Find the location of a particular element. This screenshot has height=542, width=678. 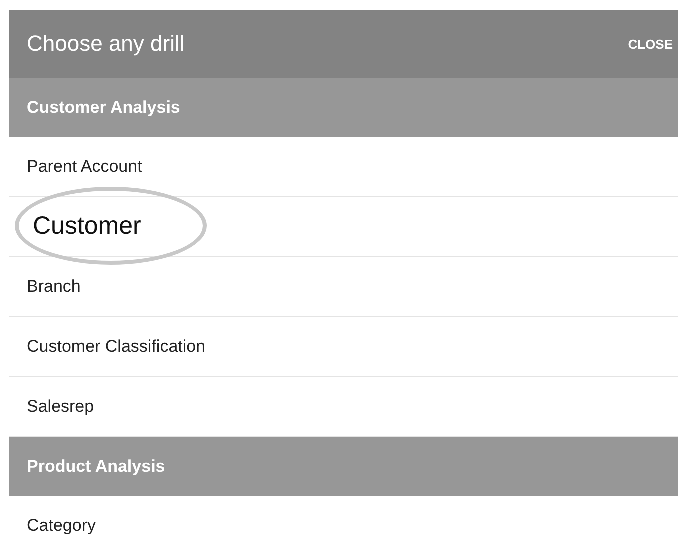

drill-option: Parent Account is located at coordinates (84, 166).